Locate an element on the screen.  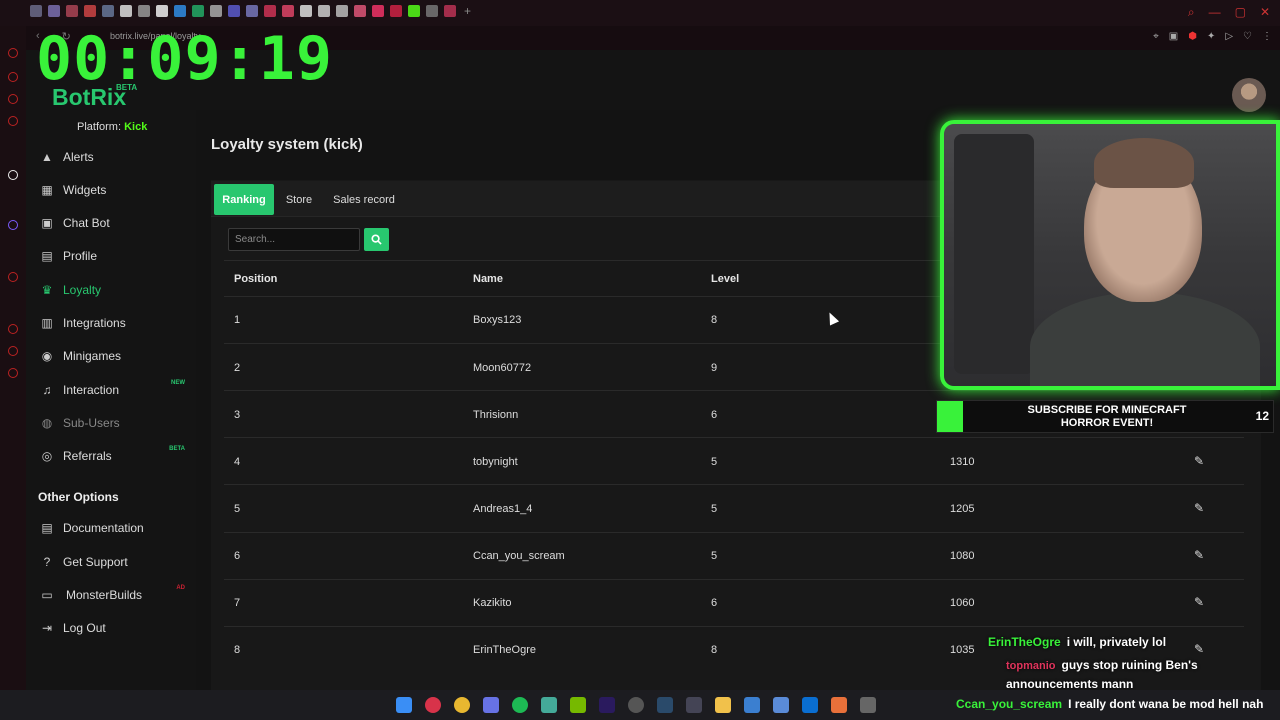
column-header-level: Level is located at coordinates (725, 279).